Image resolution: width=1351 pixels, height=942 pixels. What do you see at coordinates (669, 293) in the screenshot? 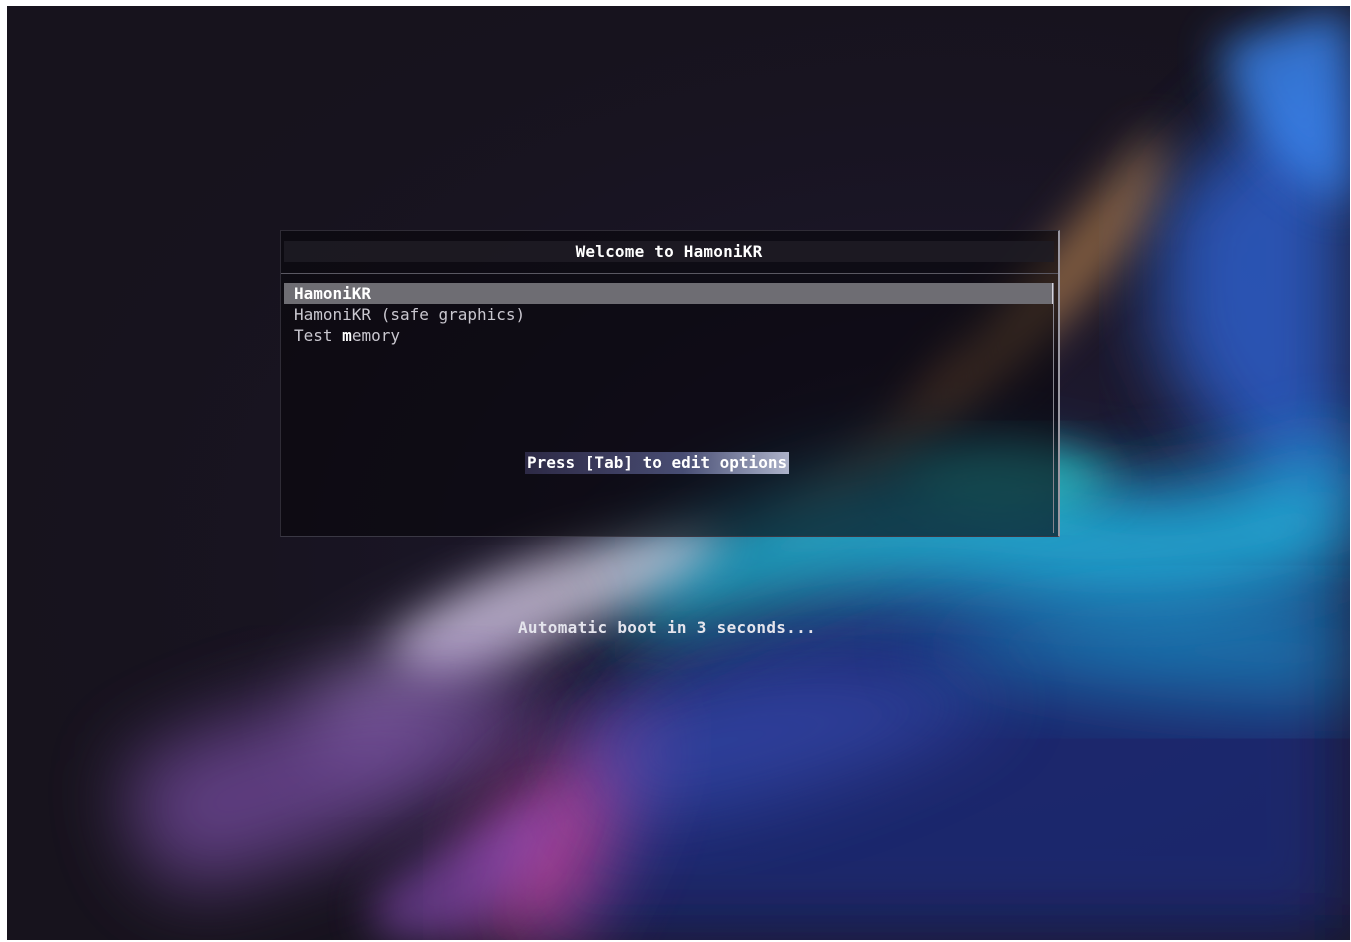
I see `menu-item-hamonikr: HamoniKR` at bounding box center [669, 293].